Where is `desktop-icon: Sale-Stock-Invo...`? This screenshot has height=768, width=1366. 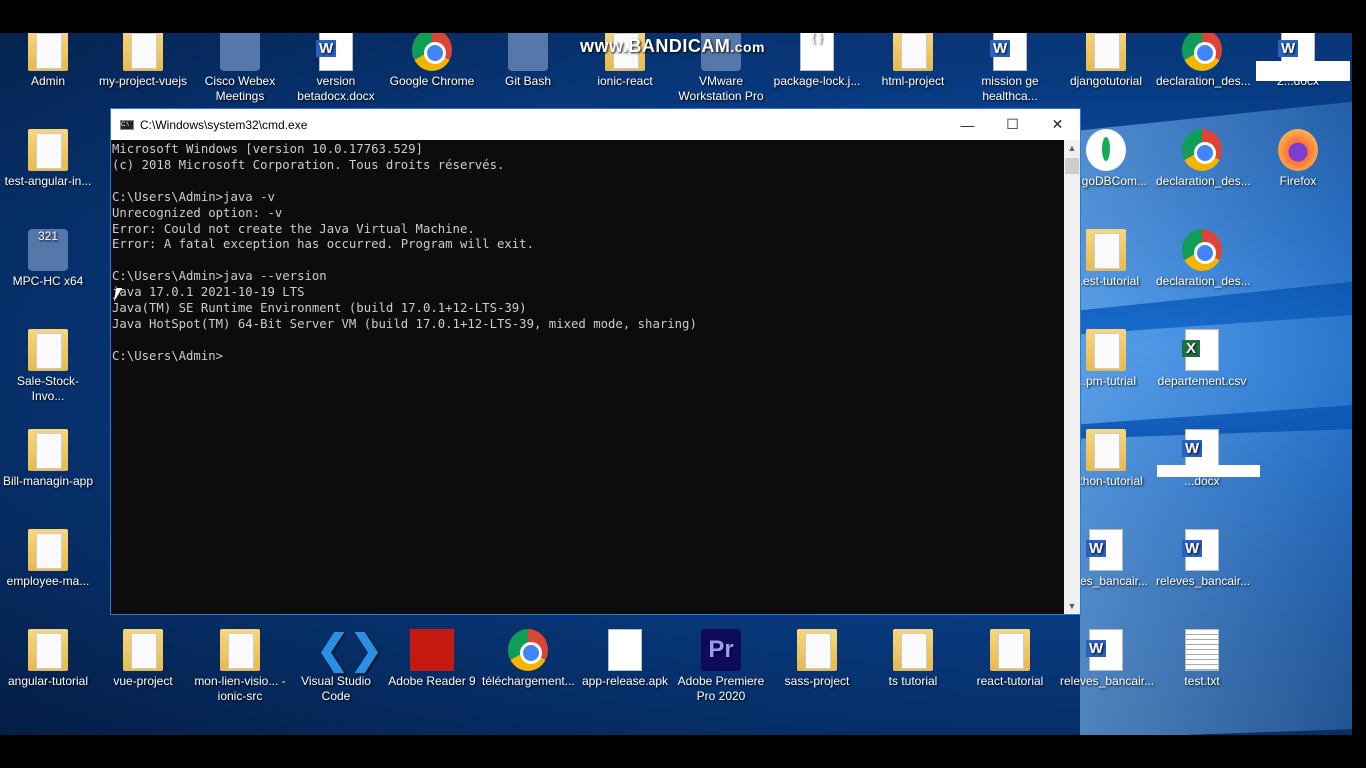
desktop-icon: Sale-Stock-Invo... is located at coordinates (48, 366).